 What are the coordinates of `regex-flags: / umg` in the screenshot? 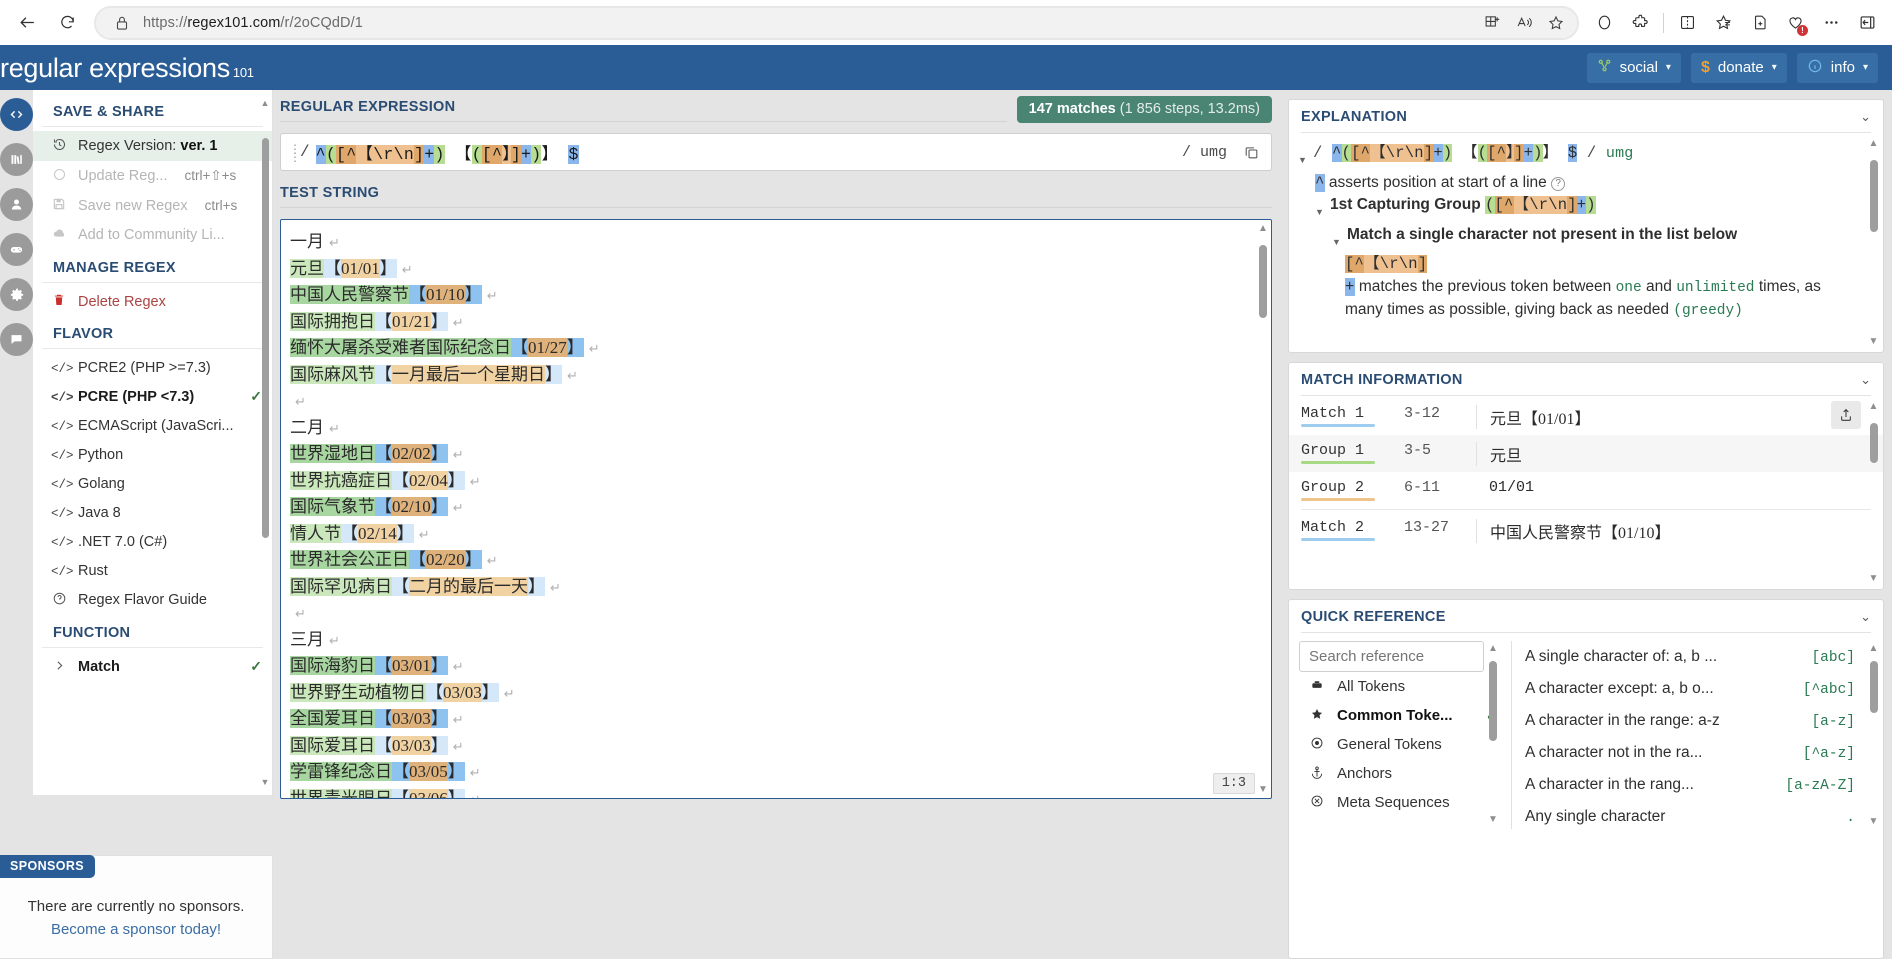 It's located at (1204, 152).